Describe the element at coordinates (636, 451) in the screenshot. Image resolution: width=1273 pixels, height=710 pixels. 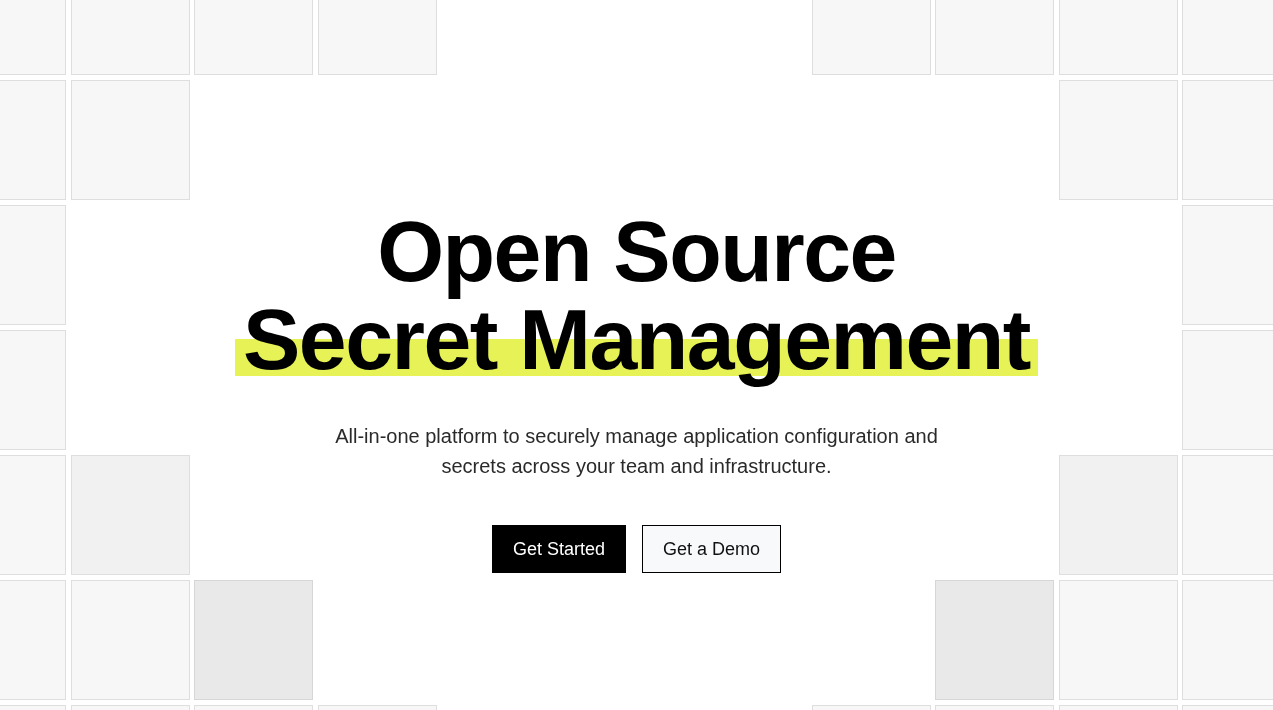
I see `subtitle: All-in-one platform to securely manage application configuration and secrets across your team and infrastructure.` at that location.